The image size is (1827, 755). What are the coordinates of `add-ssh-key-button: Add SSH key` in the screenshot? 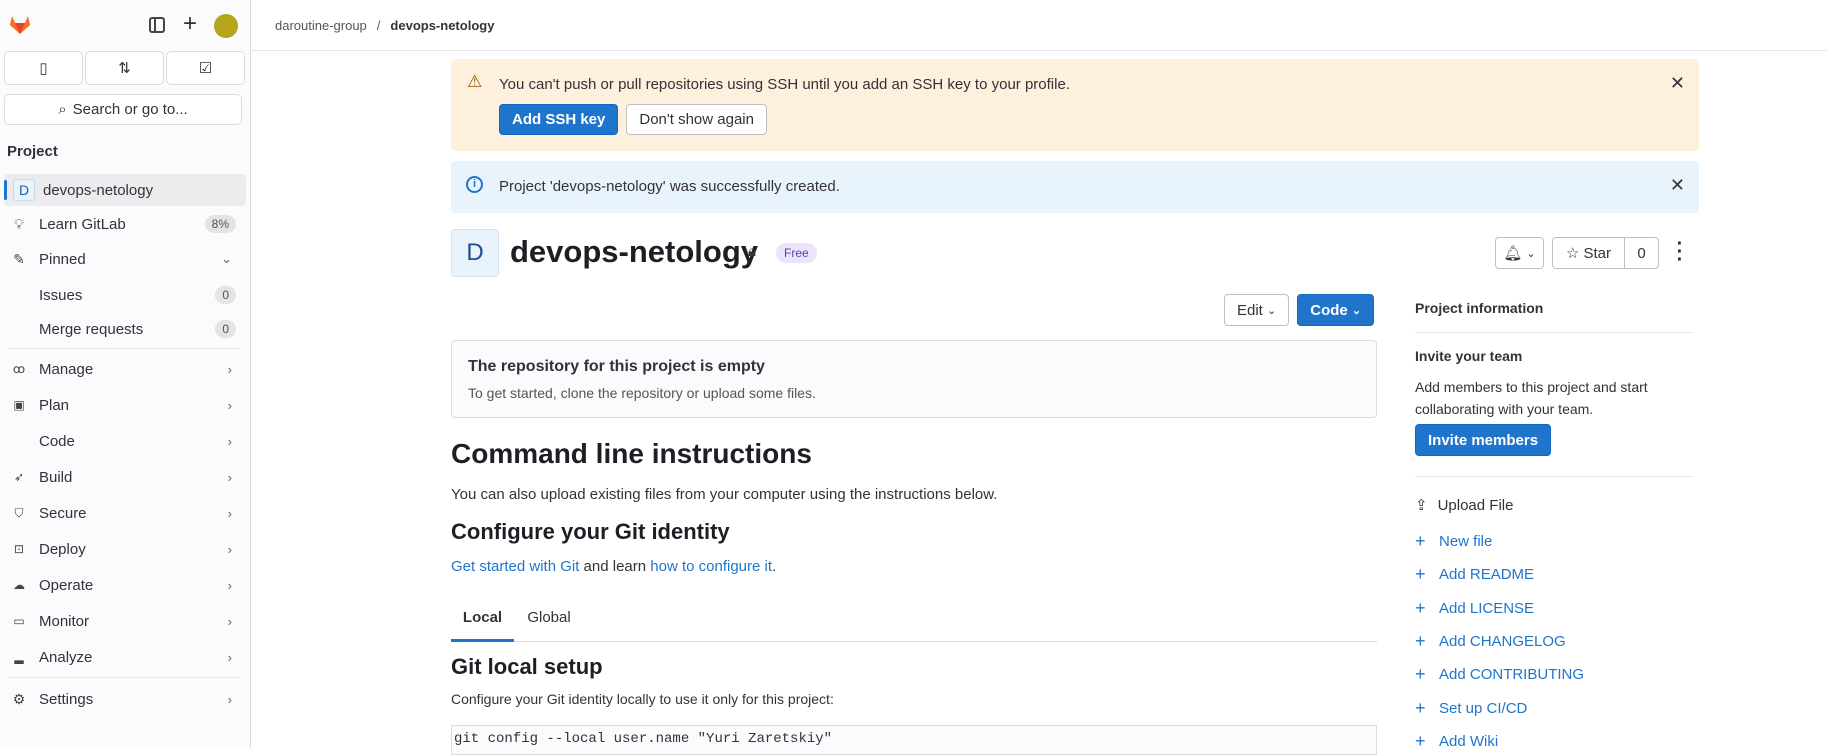 It's located at (559, 119).